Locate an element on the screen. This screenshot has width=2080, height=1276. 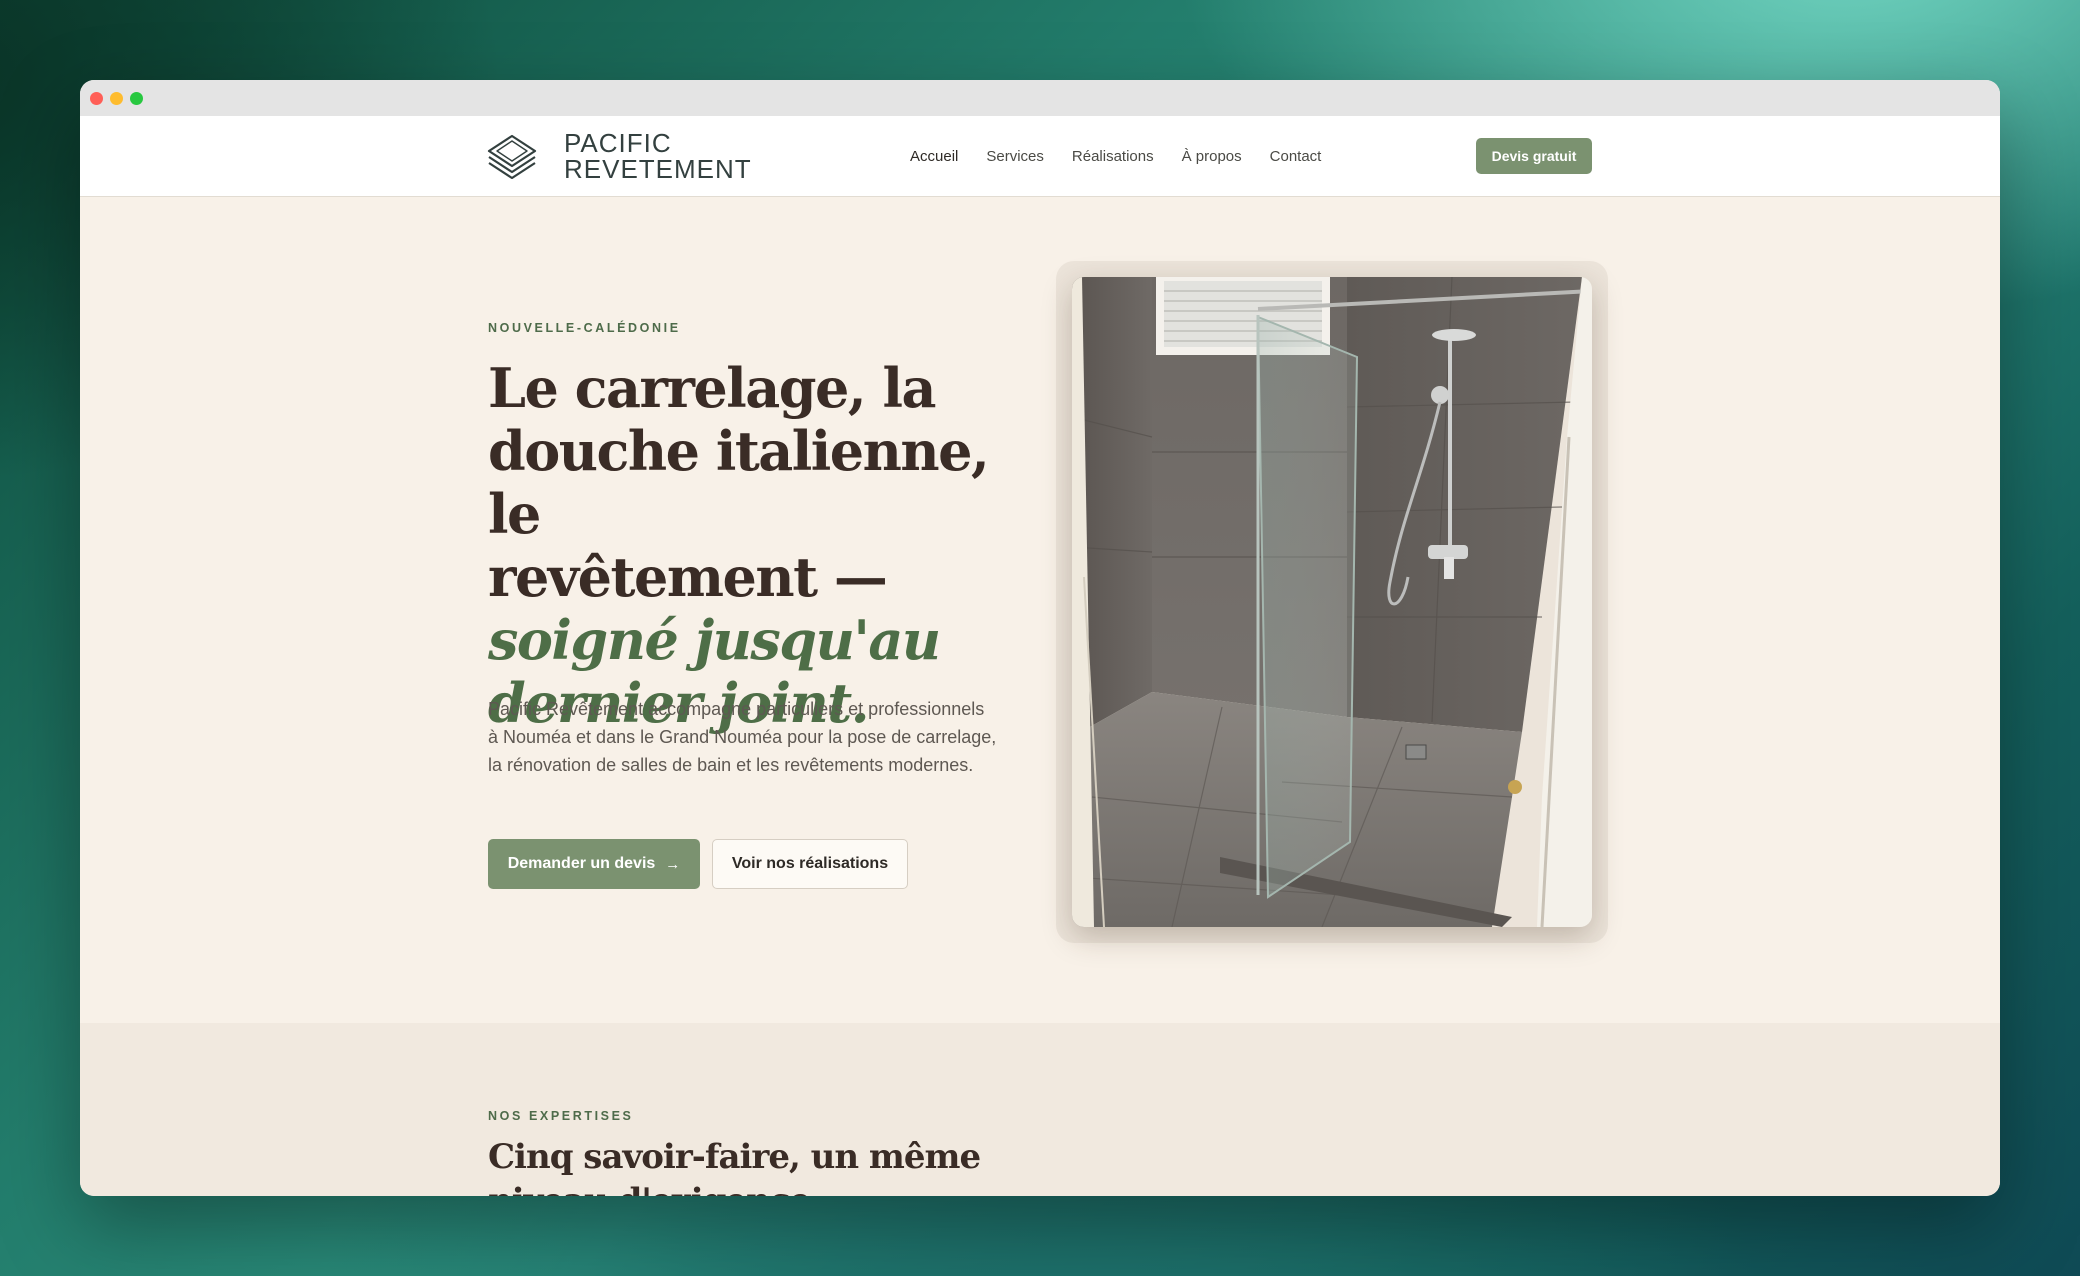
request-quote-button: Demander un devis → is located at coordinates (594, 864).